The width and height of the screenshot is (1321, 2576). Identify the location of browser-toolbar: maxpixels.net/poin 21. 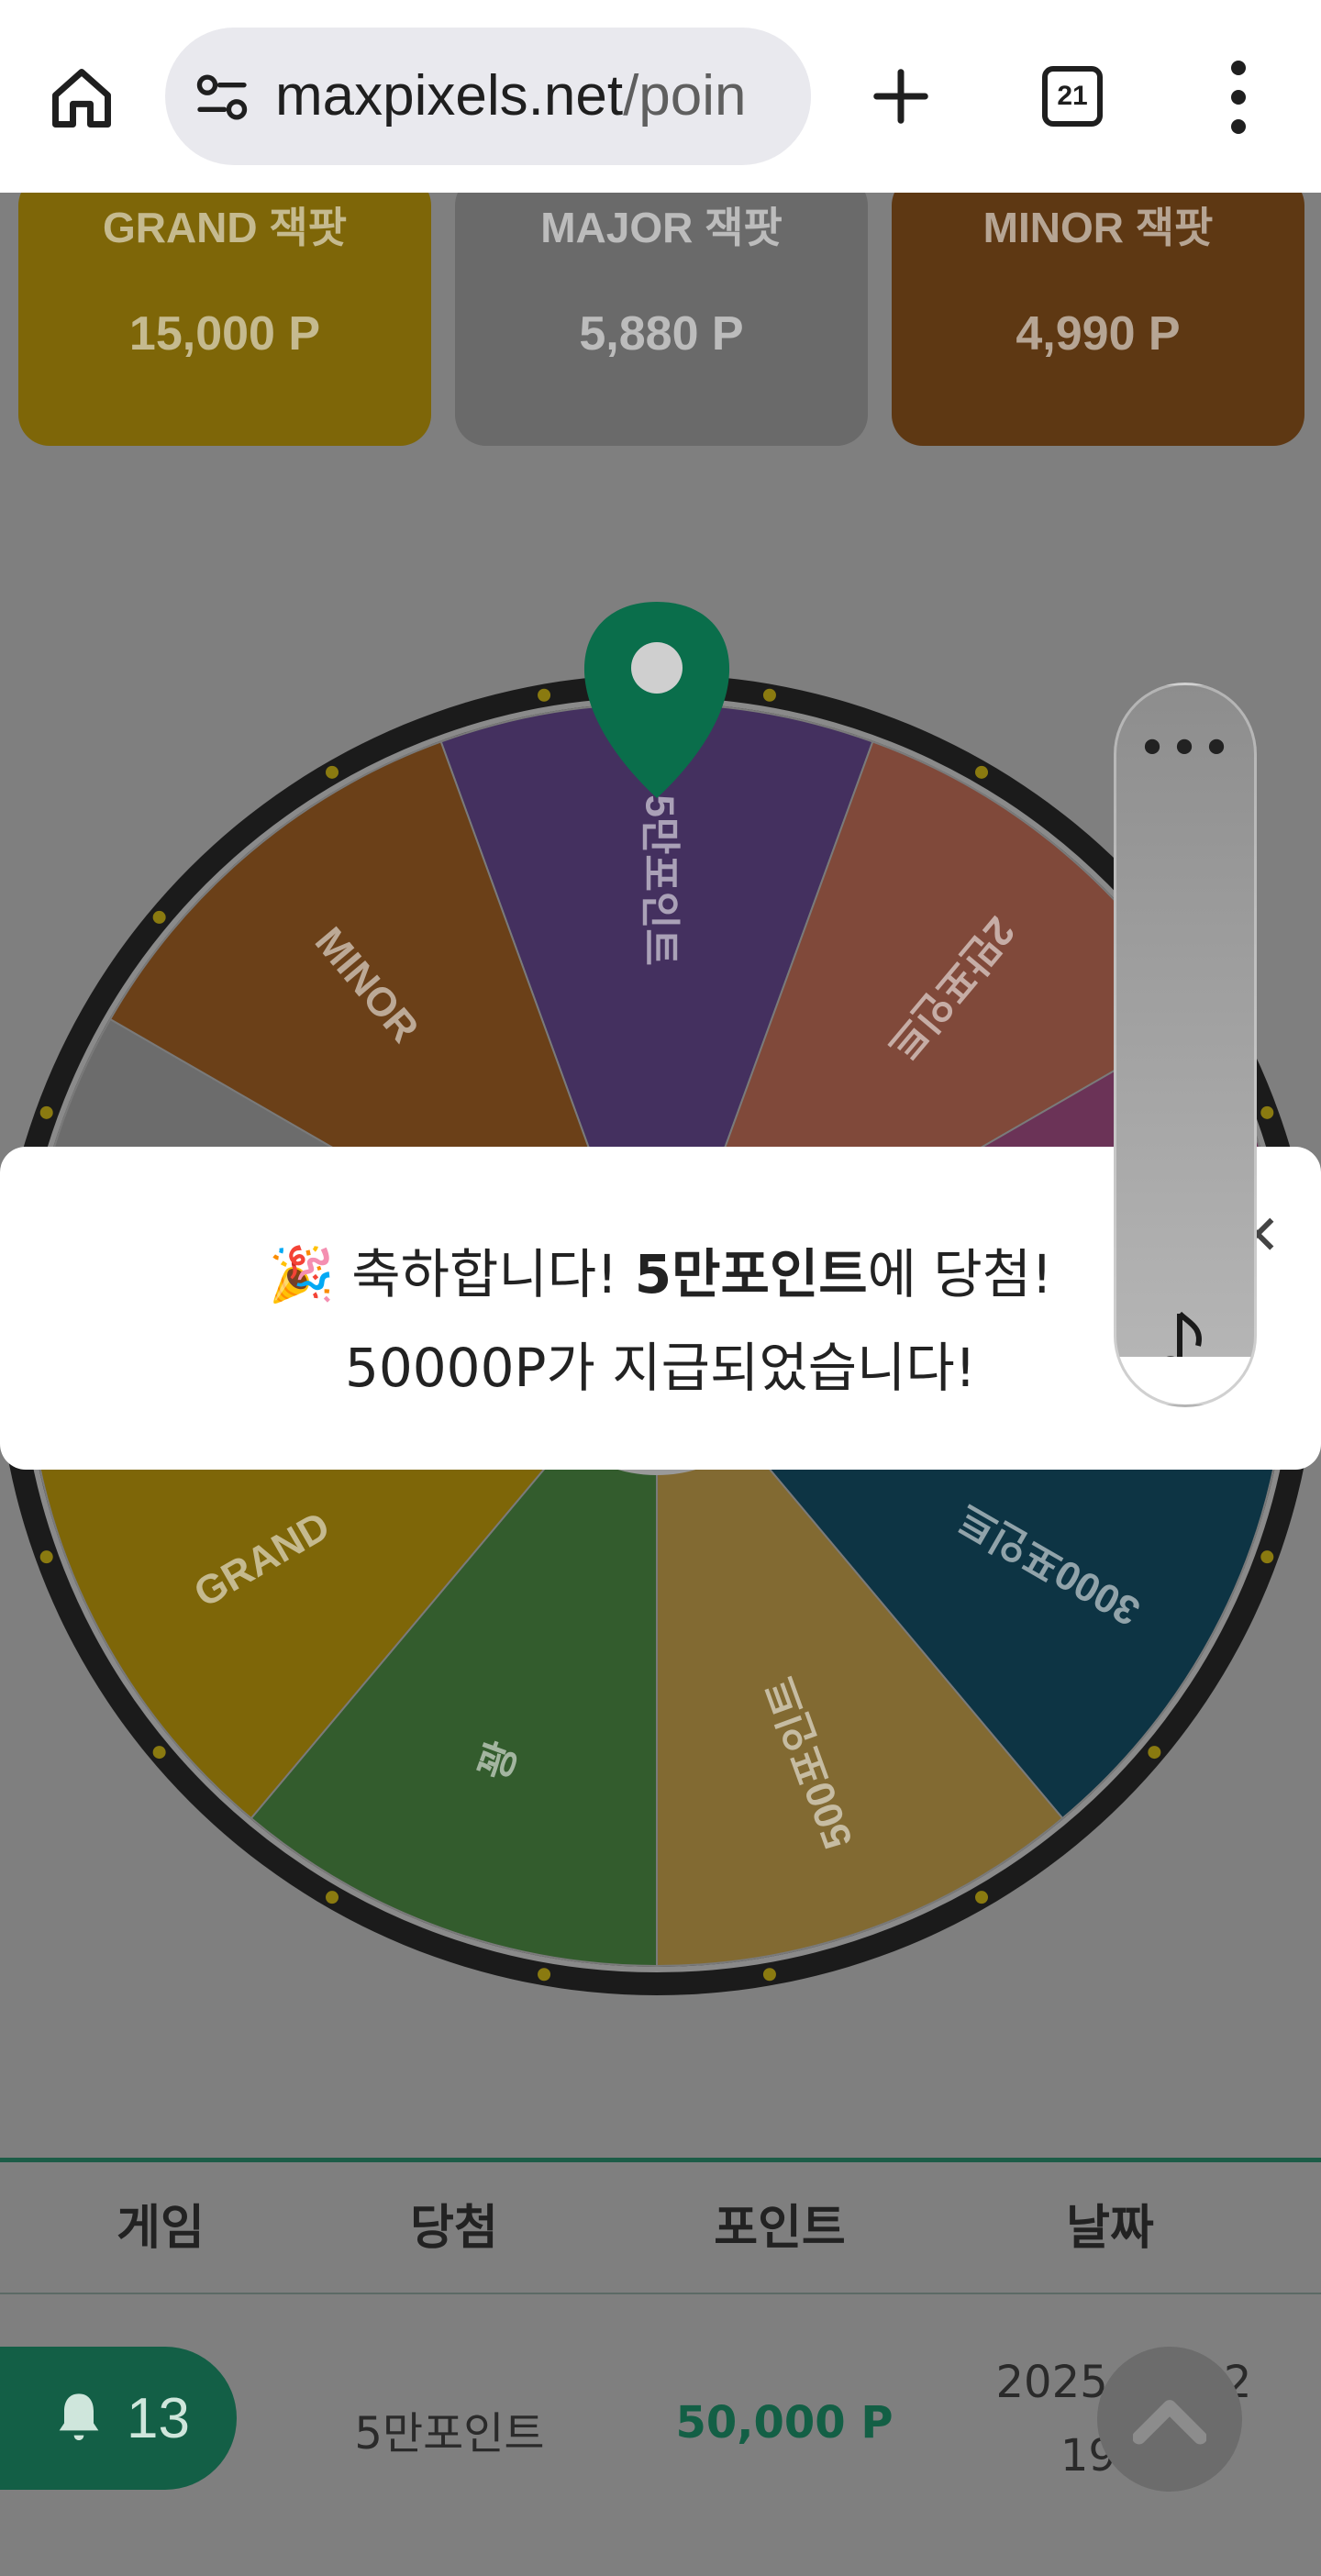
(660, 96).